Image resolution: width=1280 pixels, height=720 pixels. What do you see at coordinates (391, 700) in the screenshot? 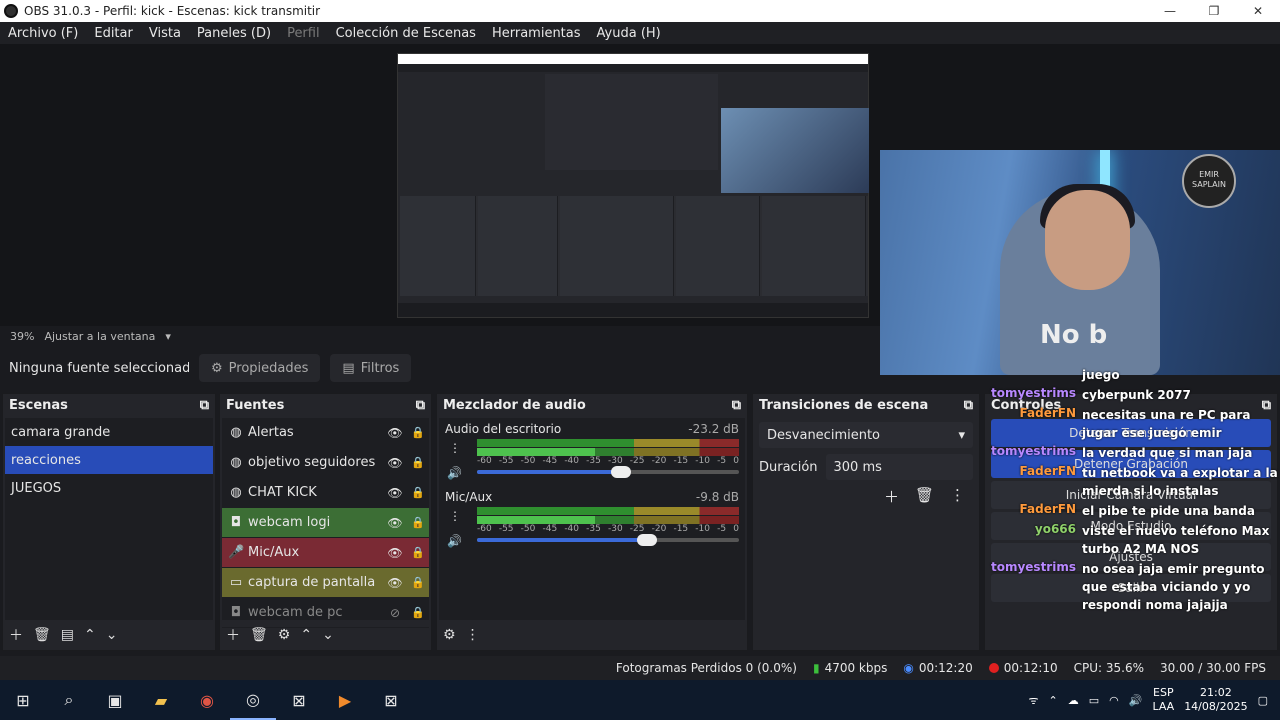
I see `capcut-icon-2: ⊠` at bounding box center [391, 700].